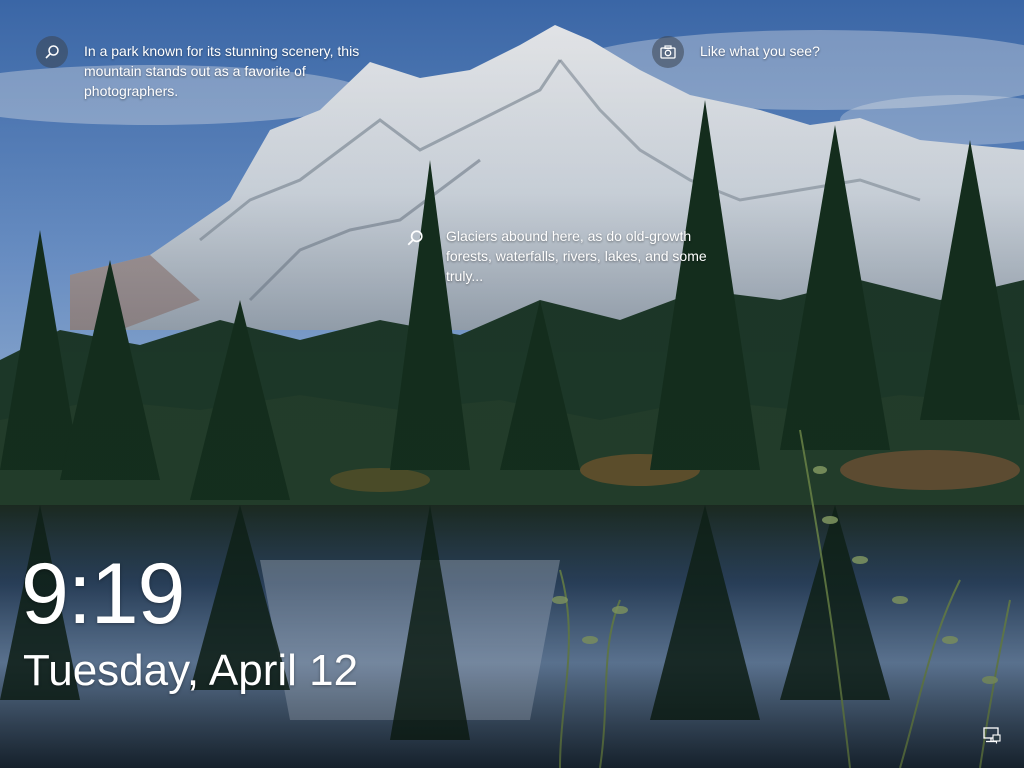  Describe the element at coordinates (189, 620) in the screenshot. I see `lock-screen-clock: 9:19 Tuesday, April 12` at that location.